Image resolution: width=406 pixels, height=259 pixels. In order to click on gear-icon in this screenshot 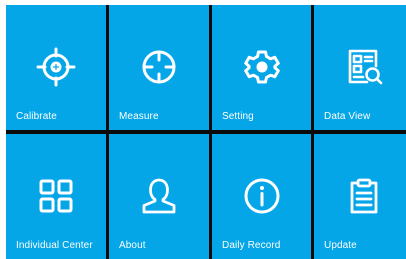, I will do `click(262, 67)`.